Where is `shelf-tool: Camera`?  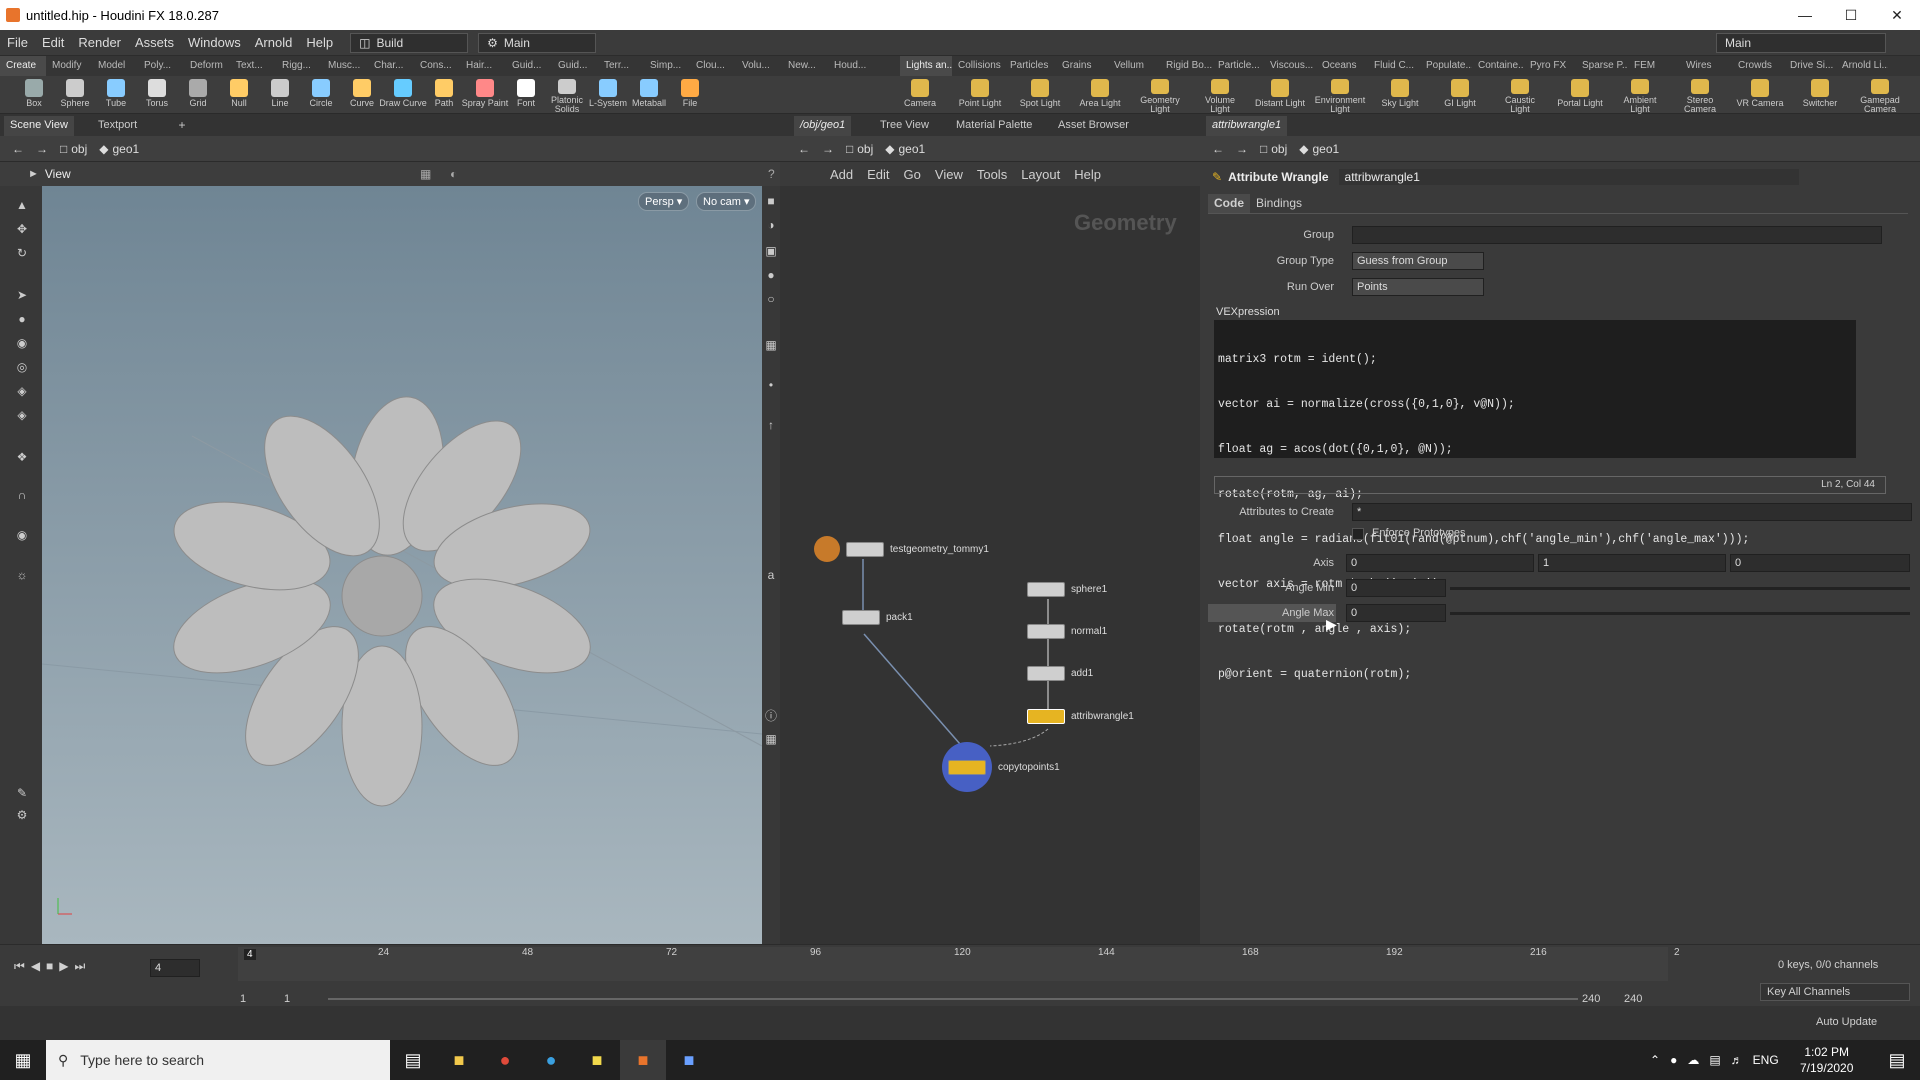
shelf-tool: Camera is located at coordinates (920, 95).